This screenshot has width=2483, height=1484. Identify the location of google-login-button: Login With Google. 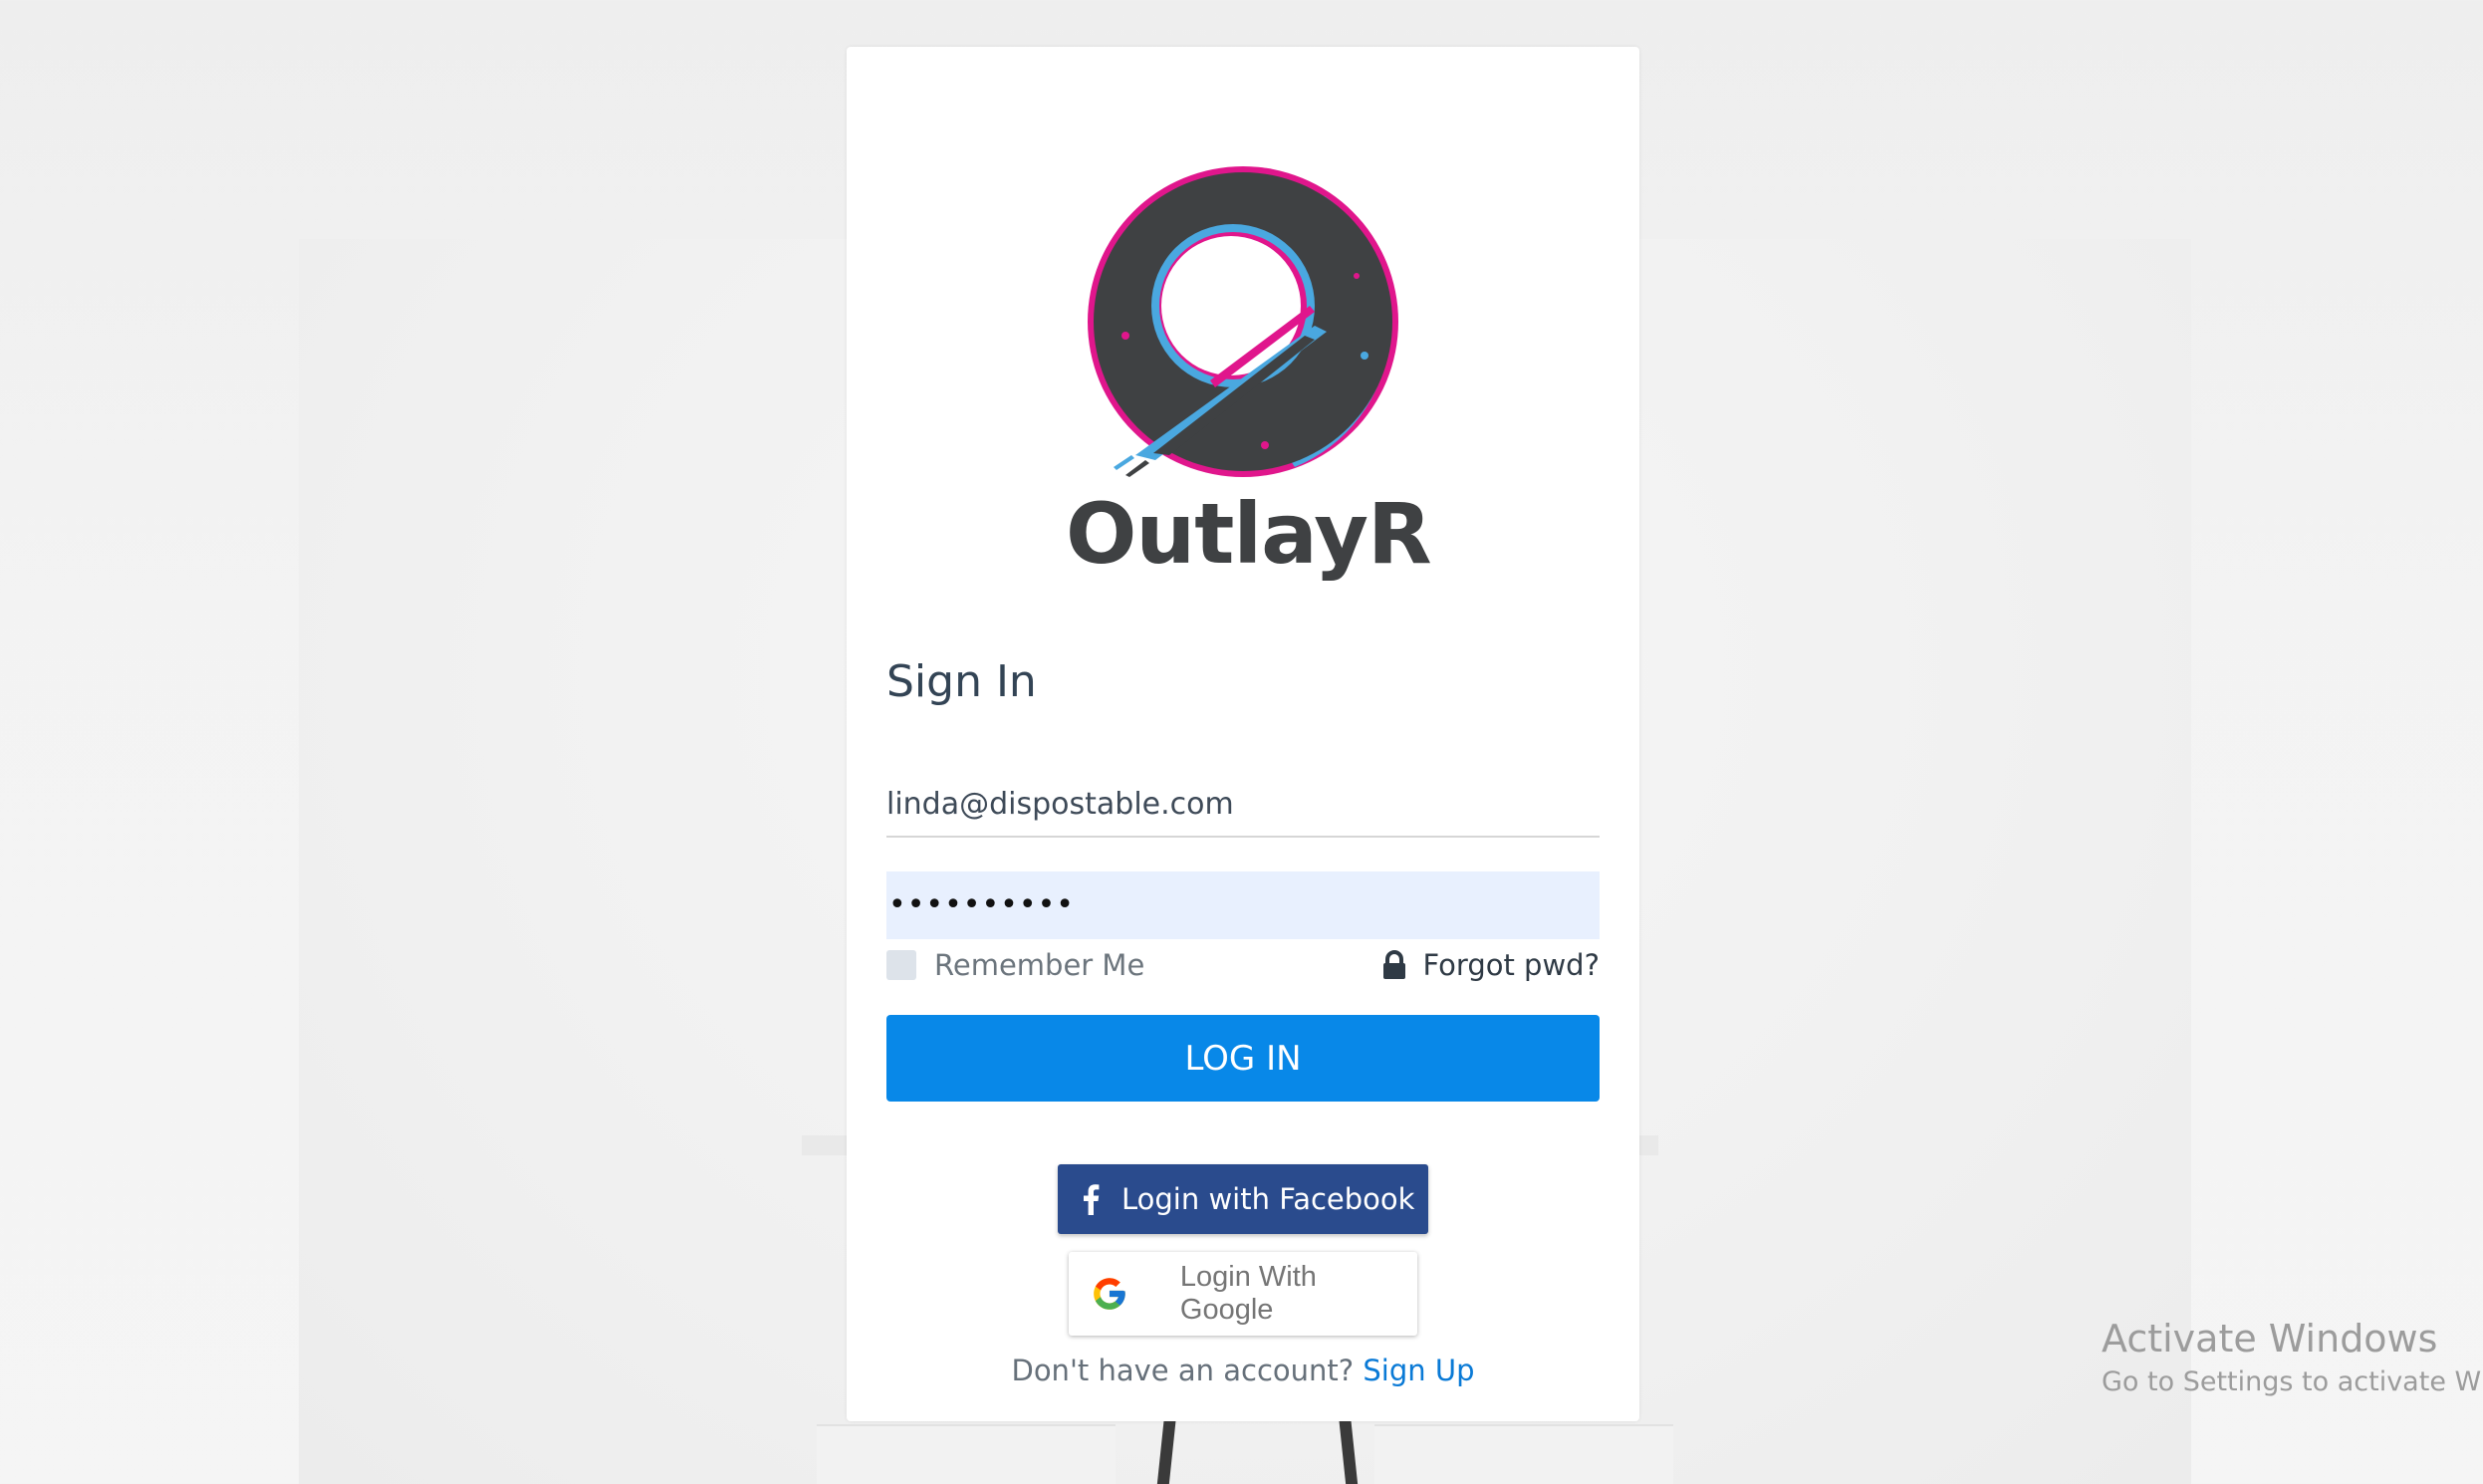
(1243, 1294).